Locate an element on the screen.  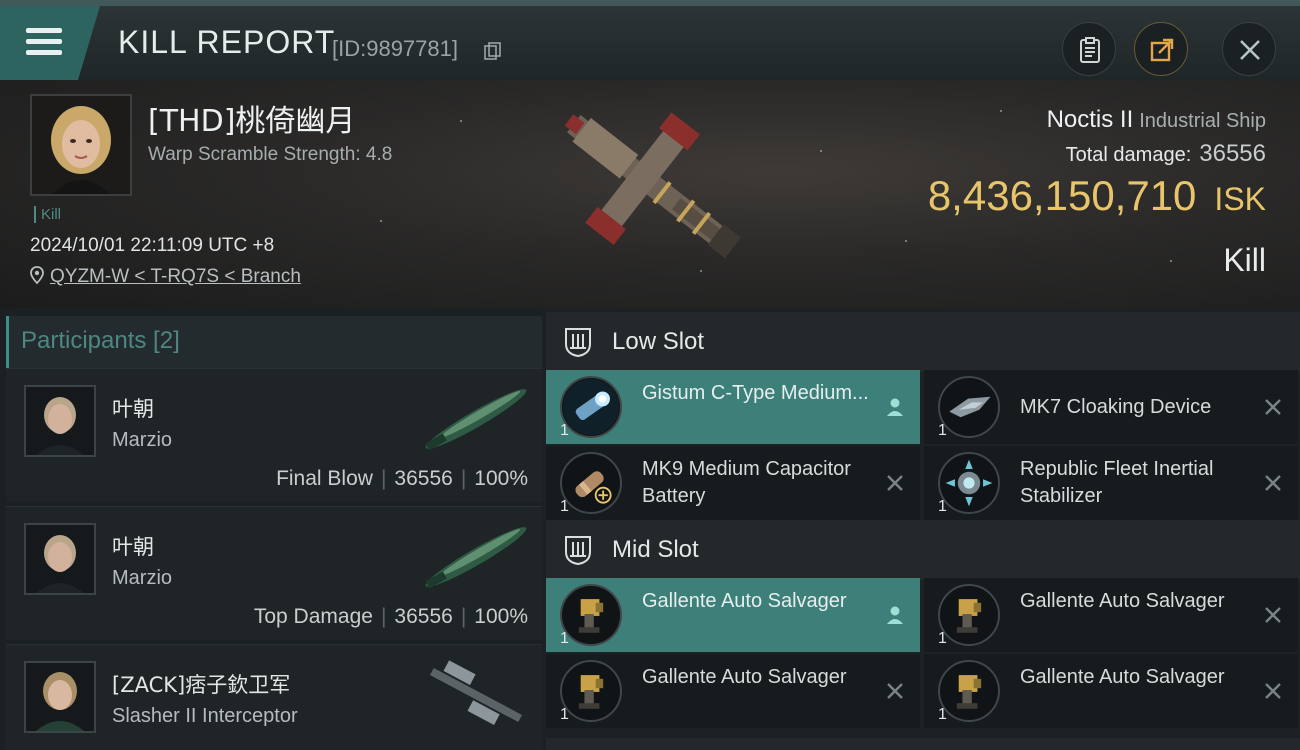
isk-value: 8,436,150,710 is located at coordinates (1062, 195).